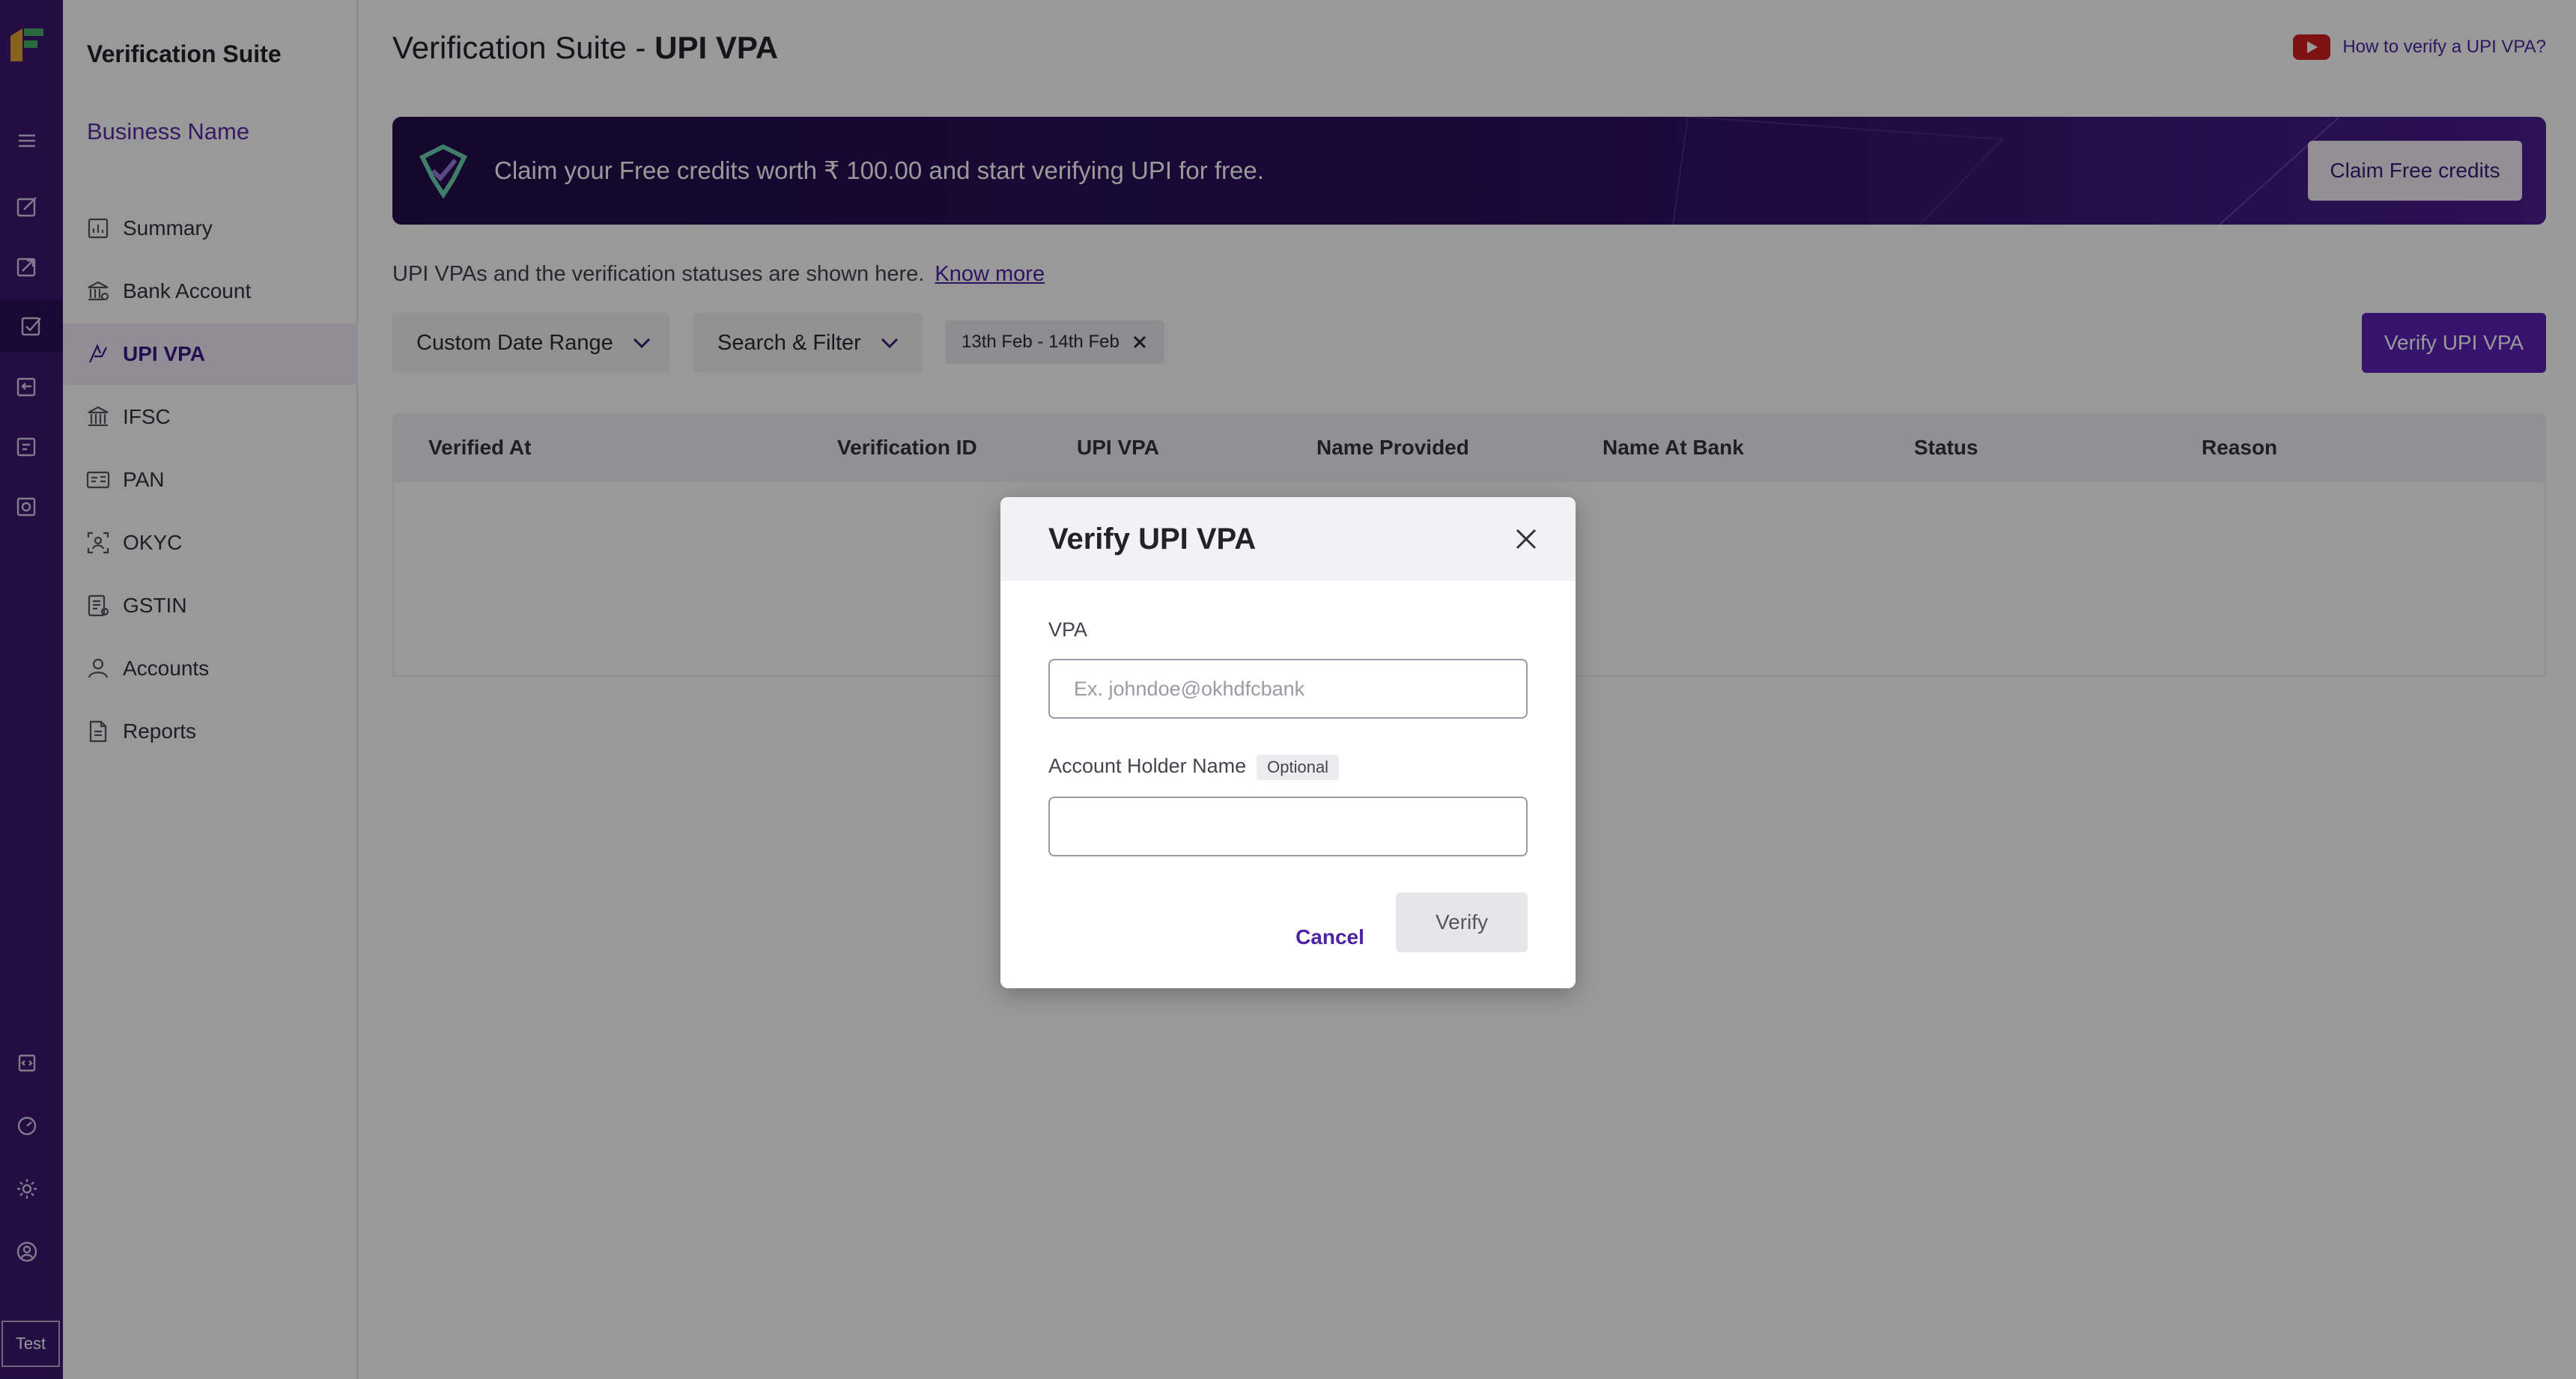  Describe the element at coordinates (1288, 826) in the screenshot. I see `account-holder-name-input` at that location.